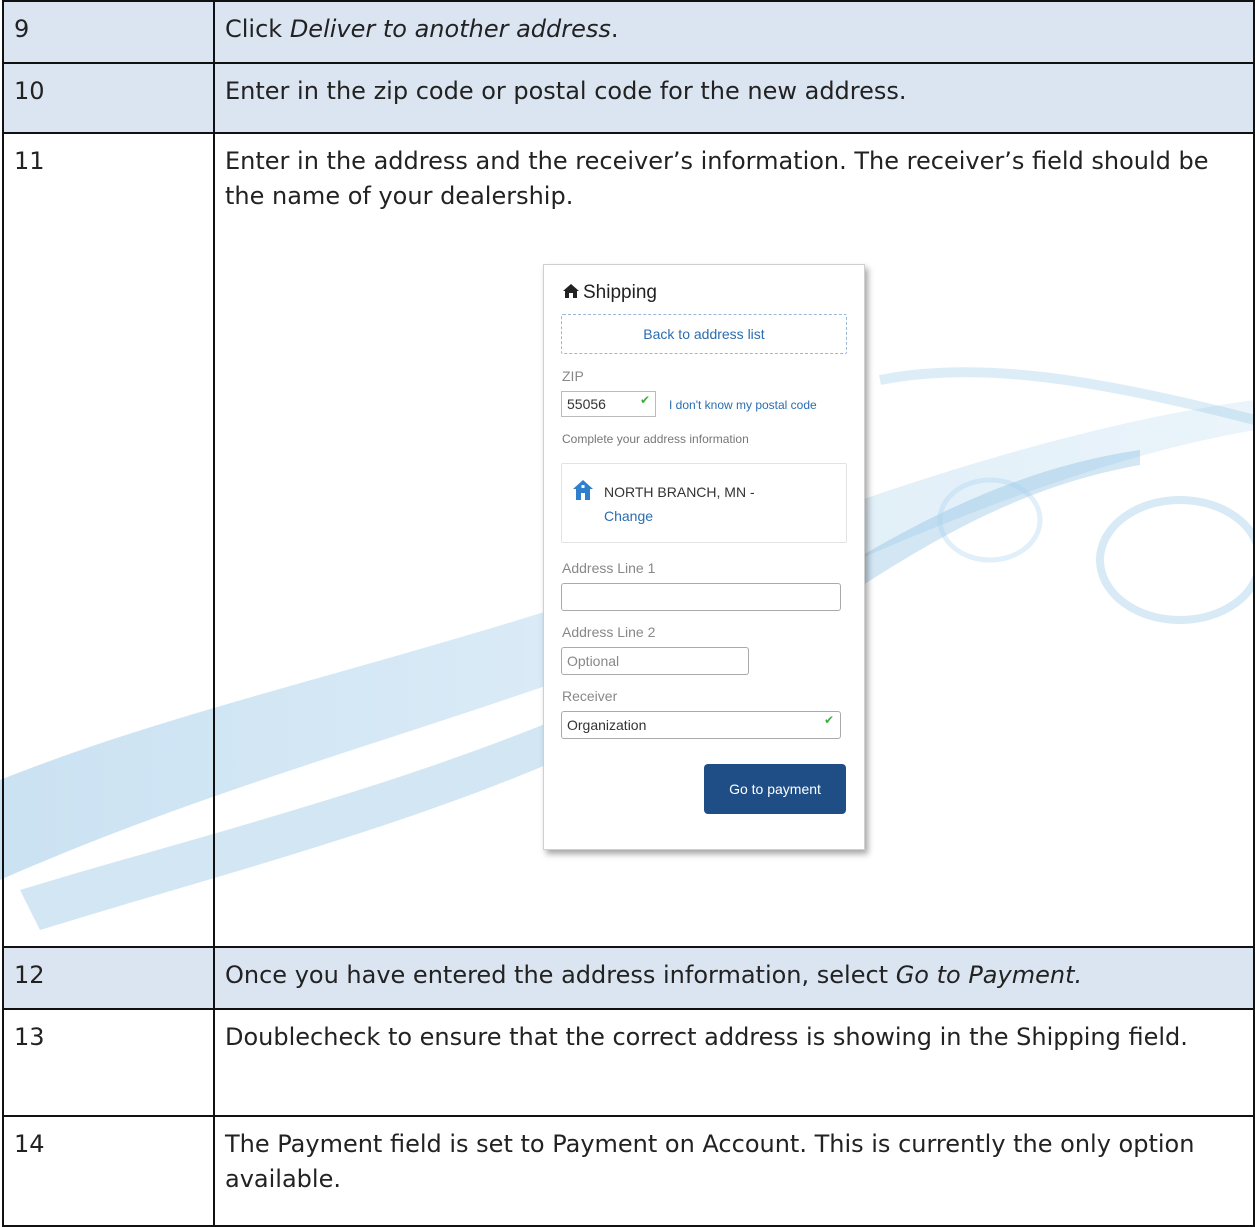 Image resolution: width=1255 pixels, height=1227 pixels. I want to click on address-line-1-input, so click(701, 597).